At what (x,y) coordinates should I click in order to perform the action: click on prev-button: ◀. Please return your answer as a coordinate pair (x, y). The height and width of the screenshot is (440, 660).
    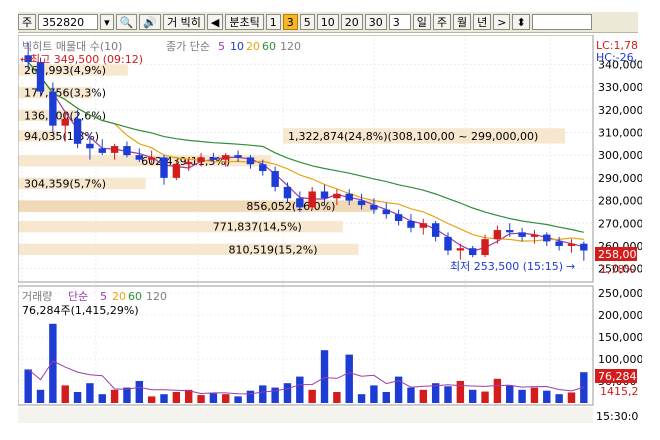
    Looking at the image, I should click on (215, 22).